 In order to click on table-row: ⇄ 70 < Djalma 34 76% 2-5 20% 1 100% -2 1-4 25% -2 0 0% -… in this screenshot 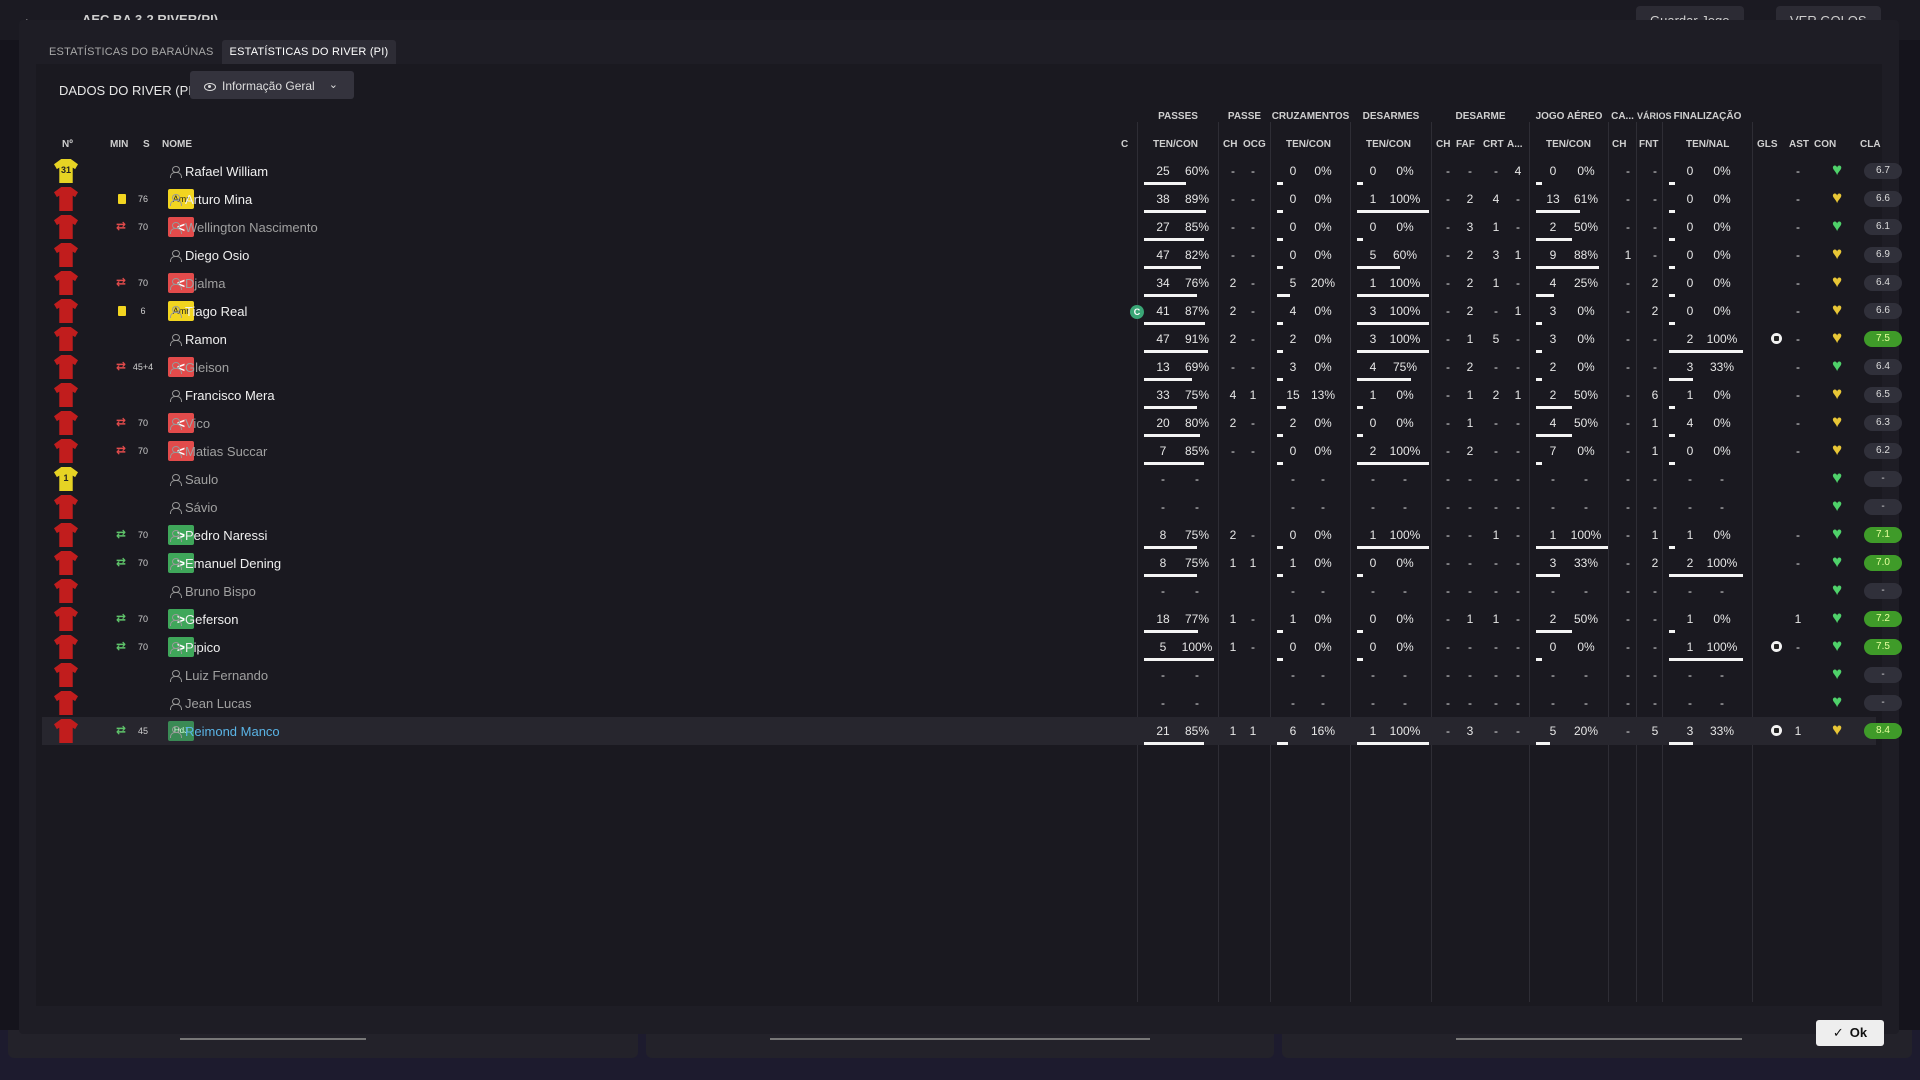, I will do `click(972, 283)`.